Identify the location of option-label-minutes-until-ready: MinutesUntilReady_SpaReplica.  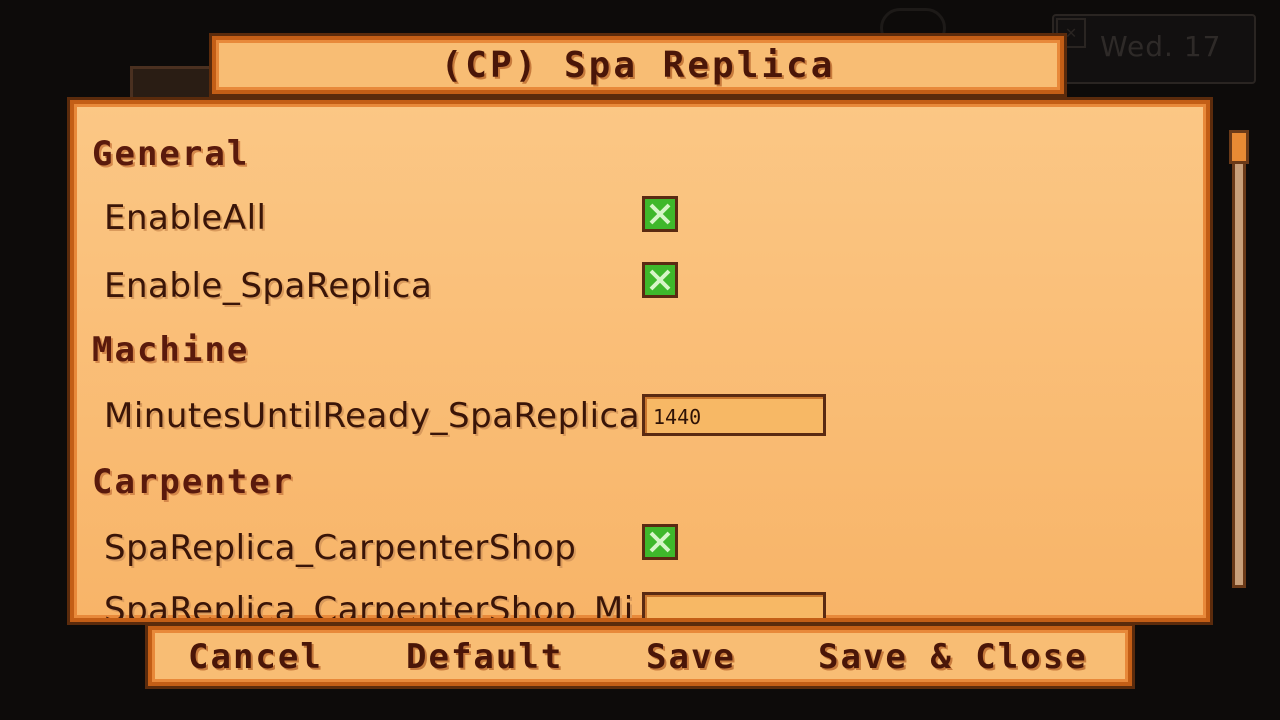
(372, 416).